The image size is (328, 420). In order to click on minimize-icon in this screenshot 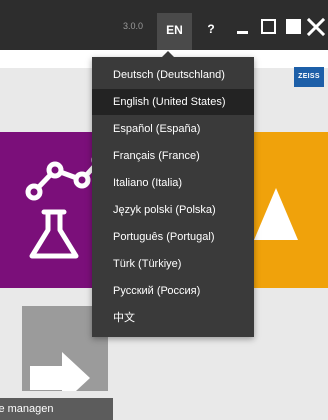, I will do `click(243, 27)`.